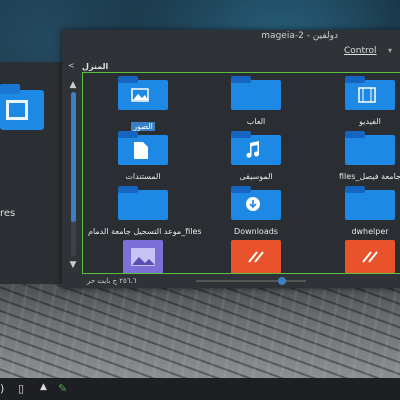  I want to click on vertical-scrollbar: ▲ ▼, so click(73, 175).